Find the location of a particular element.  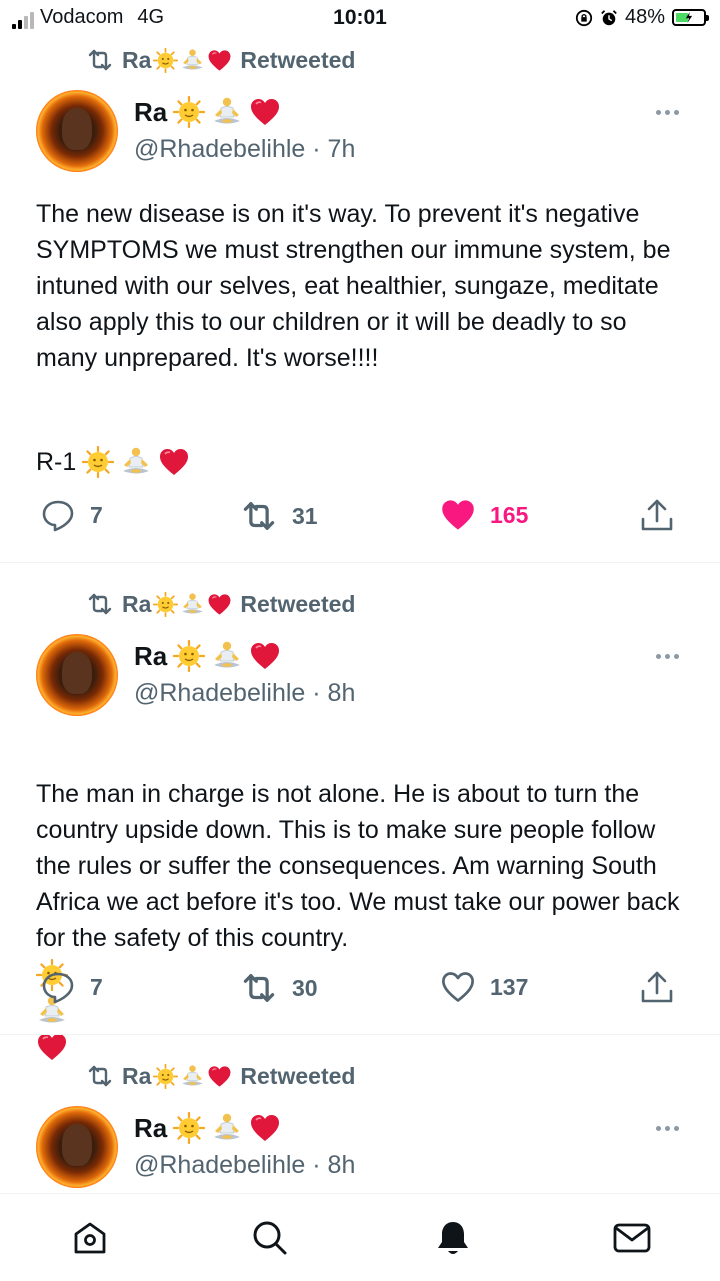

tweet-actions: 7 30 137 is located at coordinates (360, 989).